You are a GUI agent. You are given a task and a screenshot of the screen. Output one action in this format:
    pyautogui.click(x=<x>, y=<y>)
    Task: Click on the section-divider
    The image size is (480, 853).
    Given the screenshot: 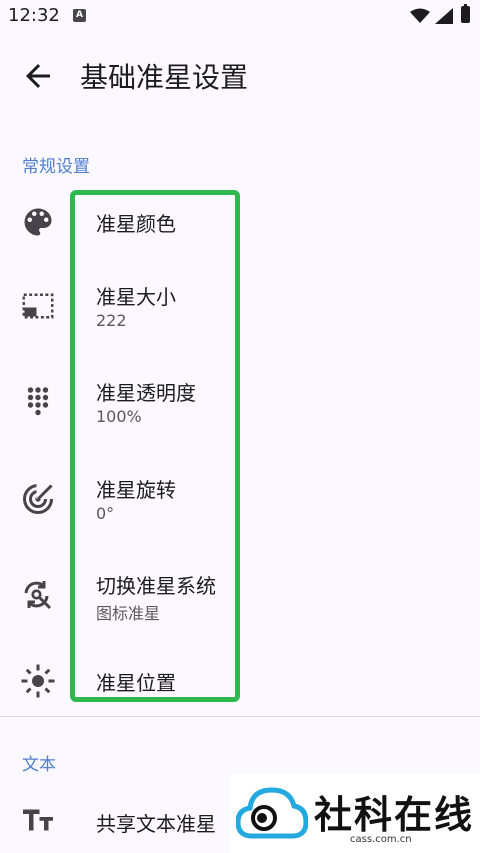 What is the action you would take?
    pyautogui.click(x=240, y=716)
    